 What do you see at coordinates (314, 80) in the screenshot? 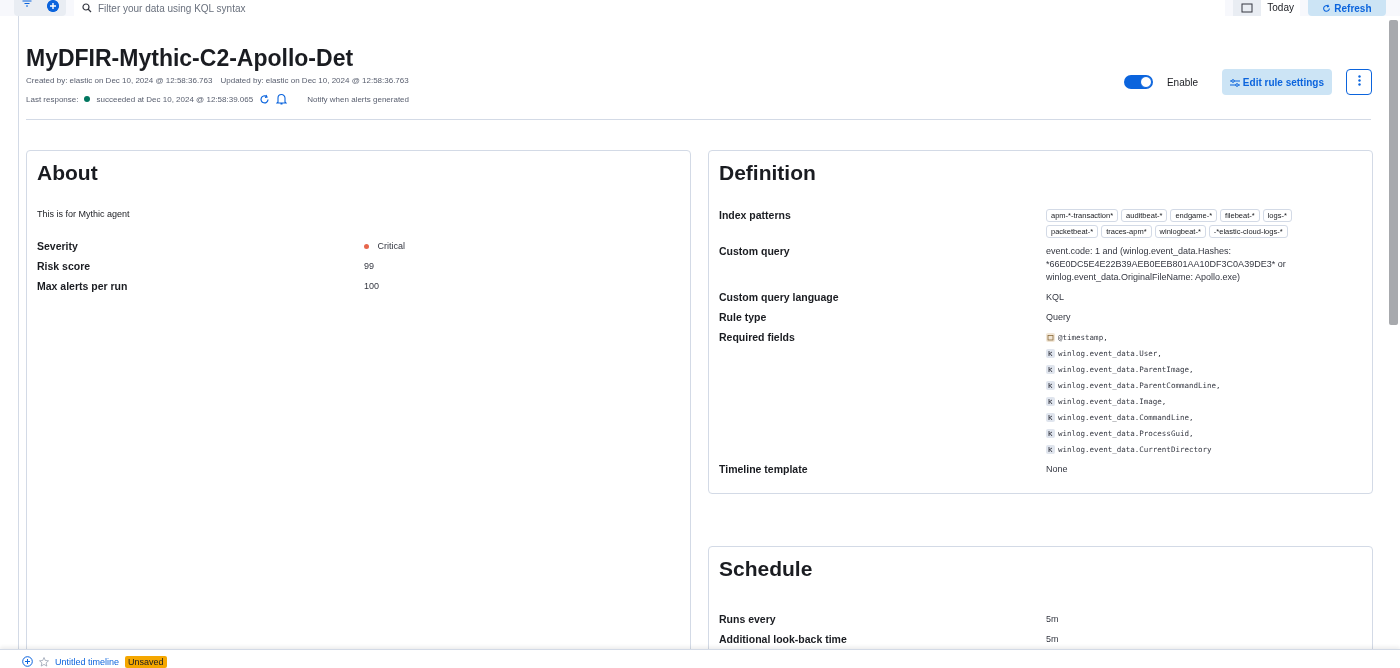
I see `updated-by-text: Updated by: elastic on Dec 10, 2024 @ 12:58:36.763` at bounding box center [314, 80].